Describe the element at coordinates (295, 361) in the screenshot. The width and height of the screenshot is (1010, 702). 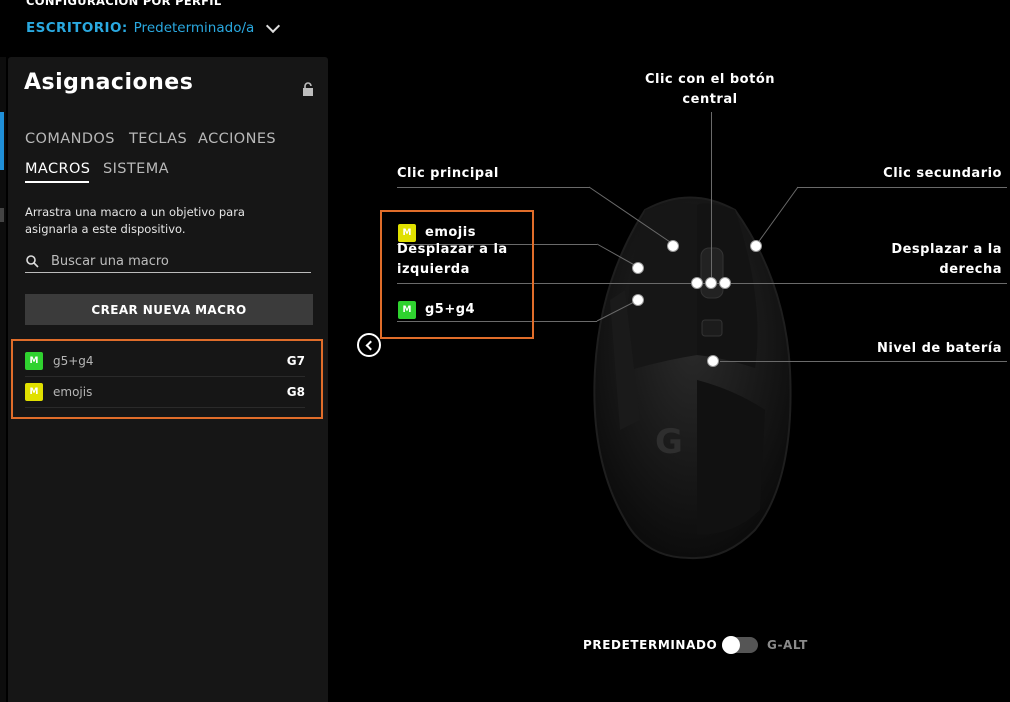
I see `macro-key: G7` at that location.